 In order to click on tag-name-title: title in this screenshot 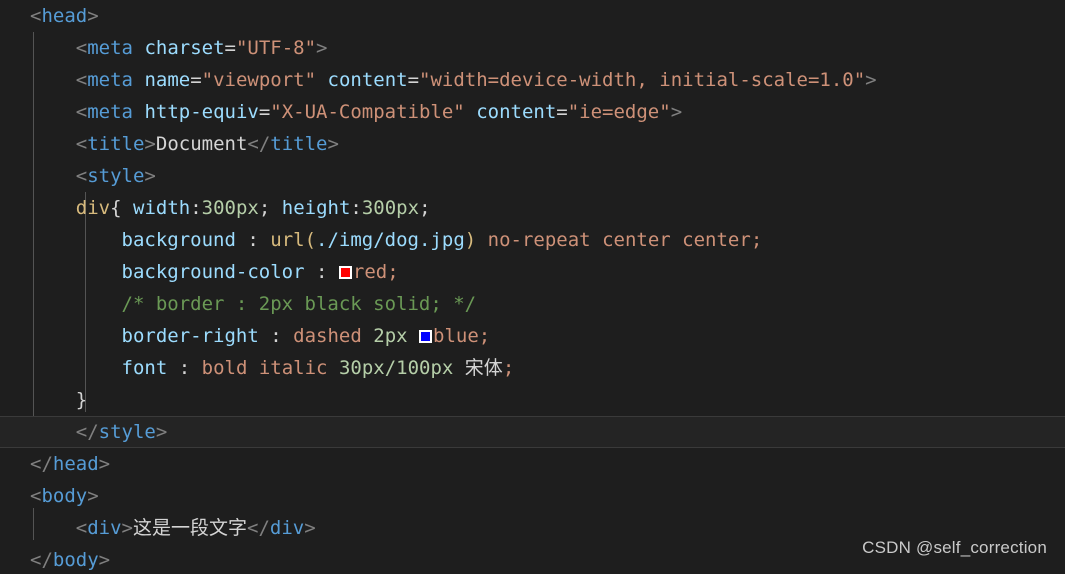, I will do `click(116, 144)`.